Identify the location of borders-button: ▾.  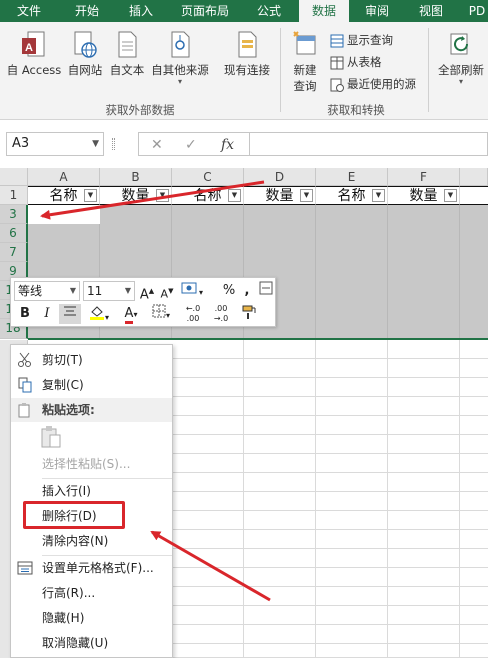
(161, 314).